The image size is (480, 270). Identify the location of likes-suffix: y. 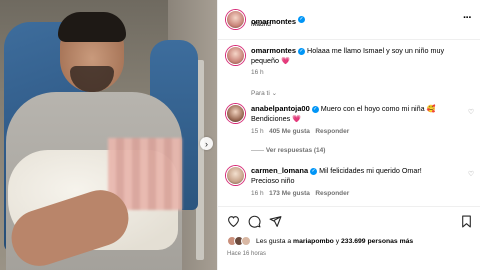
(337, 241).